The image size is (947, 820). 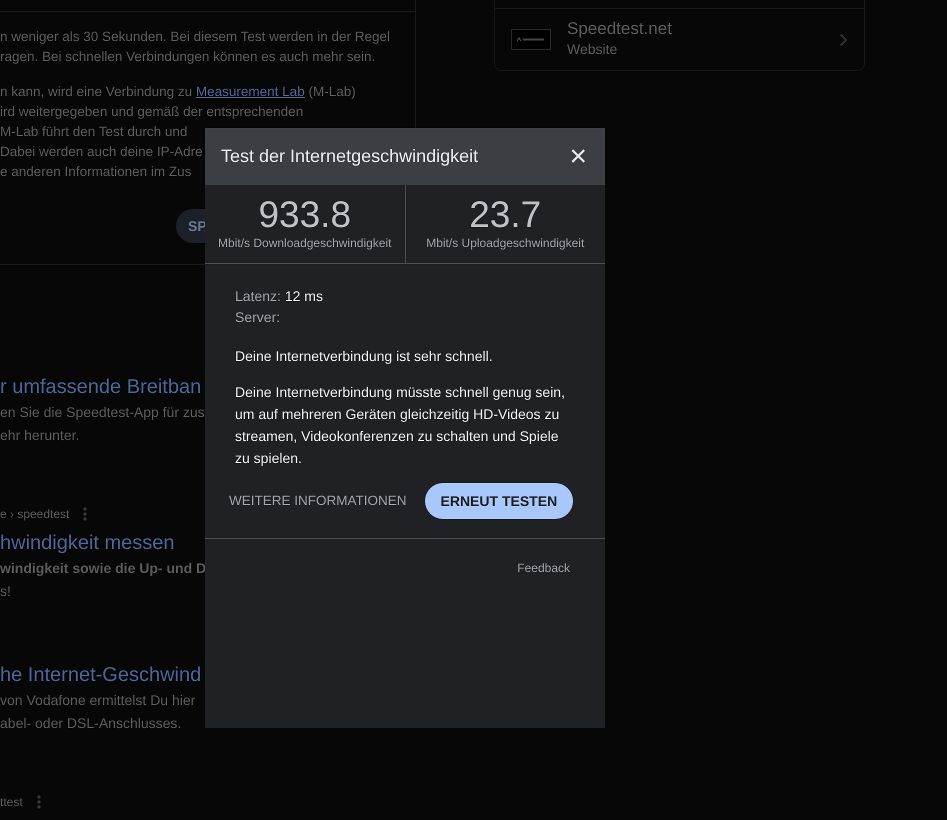 I want to click on retest-button: ERNEUT TESTEN, so click(x=499, y=501).